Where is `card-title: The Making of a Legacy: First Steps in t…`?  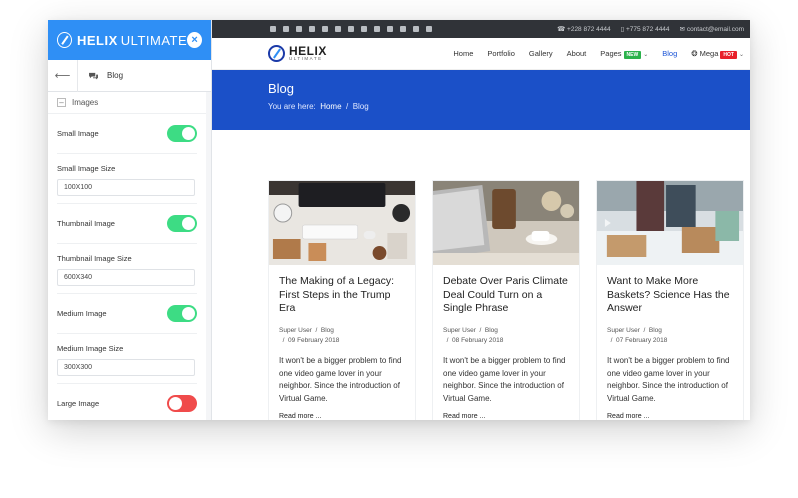 card-title: The Making of a Legacy: First Steps in t… is located at coordinates (342, 296).